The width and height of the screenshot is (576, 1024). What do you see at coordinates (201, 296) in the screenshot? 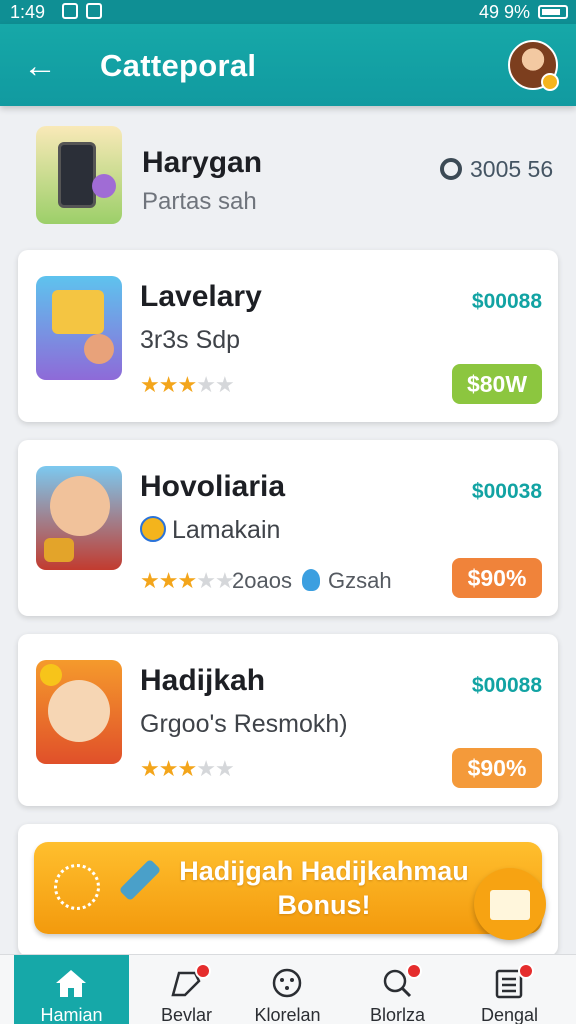
I see `item-title: Lavelary` at bounding box center [201, 296].